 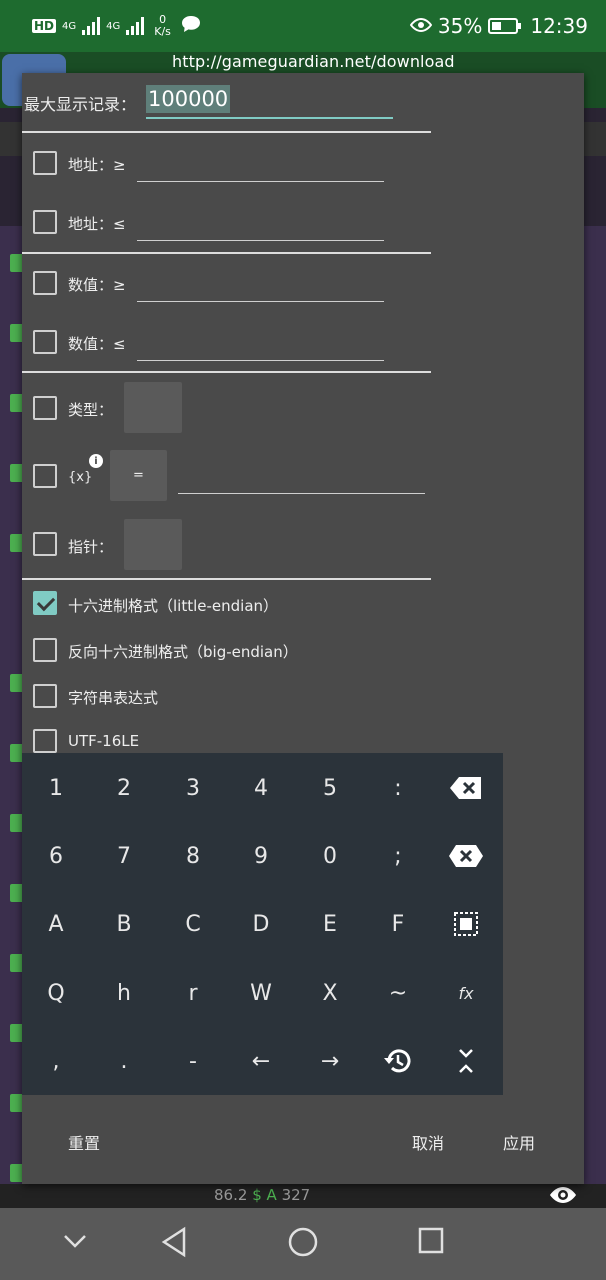 What do you see at coordinates (330, 856) in the screenshot?
I see `key-0: 0` at bounding box center [330, 856].